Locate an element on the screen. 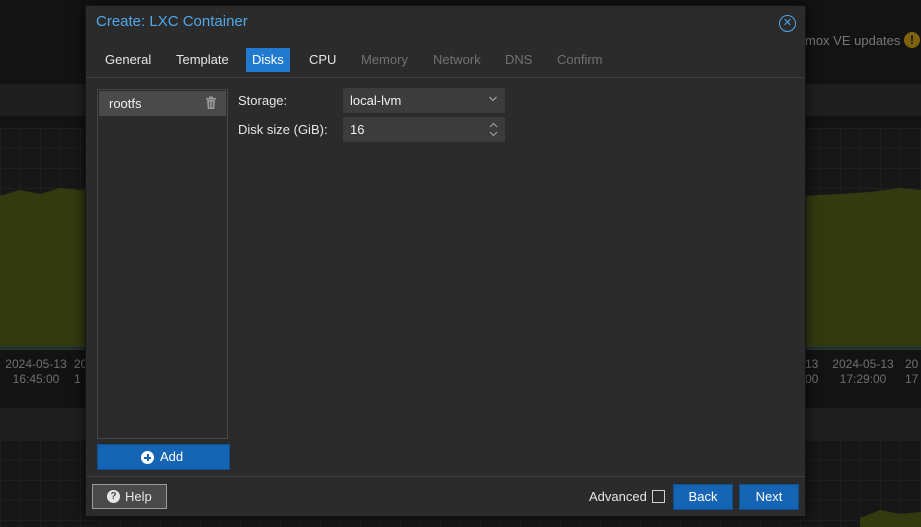  disk-item-label: rootfs is located at coordinates (125, 103).